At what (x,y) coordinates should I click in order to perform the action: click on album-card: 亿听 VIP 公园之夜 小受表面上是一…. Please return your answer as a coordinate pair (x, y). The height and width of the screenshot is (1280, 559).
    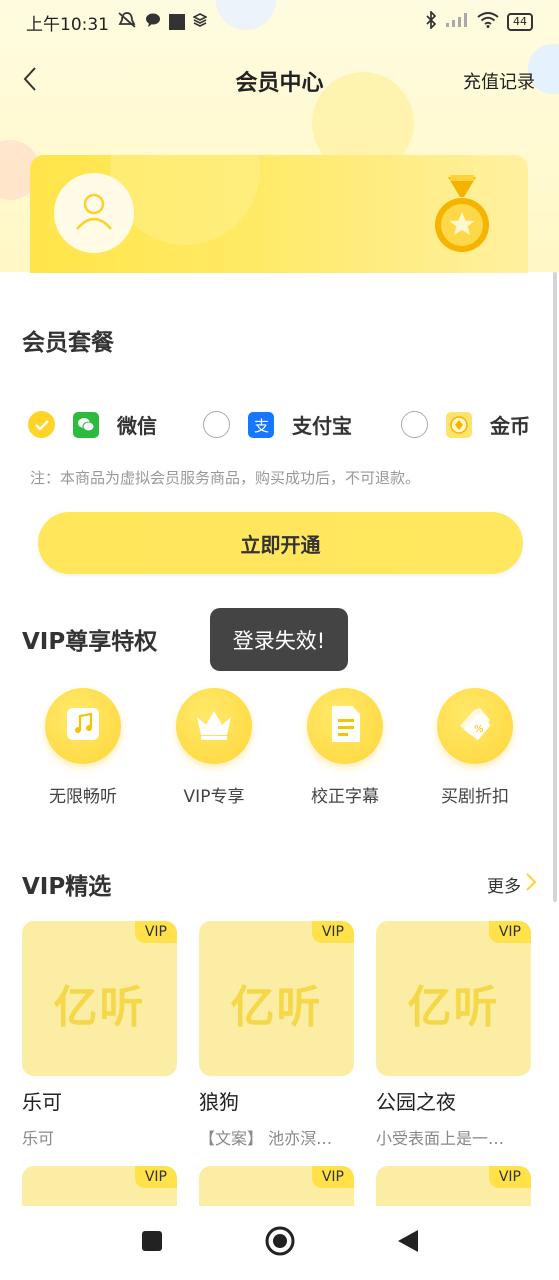
    Looking at the image, I should click on (453, 1035).